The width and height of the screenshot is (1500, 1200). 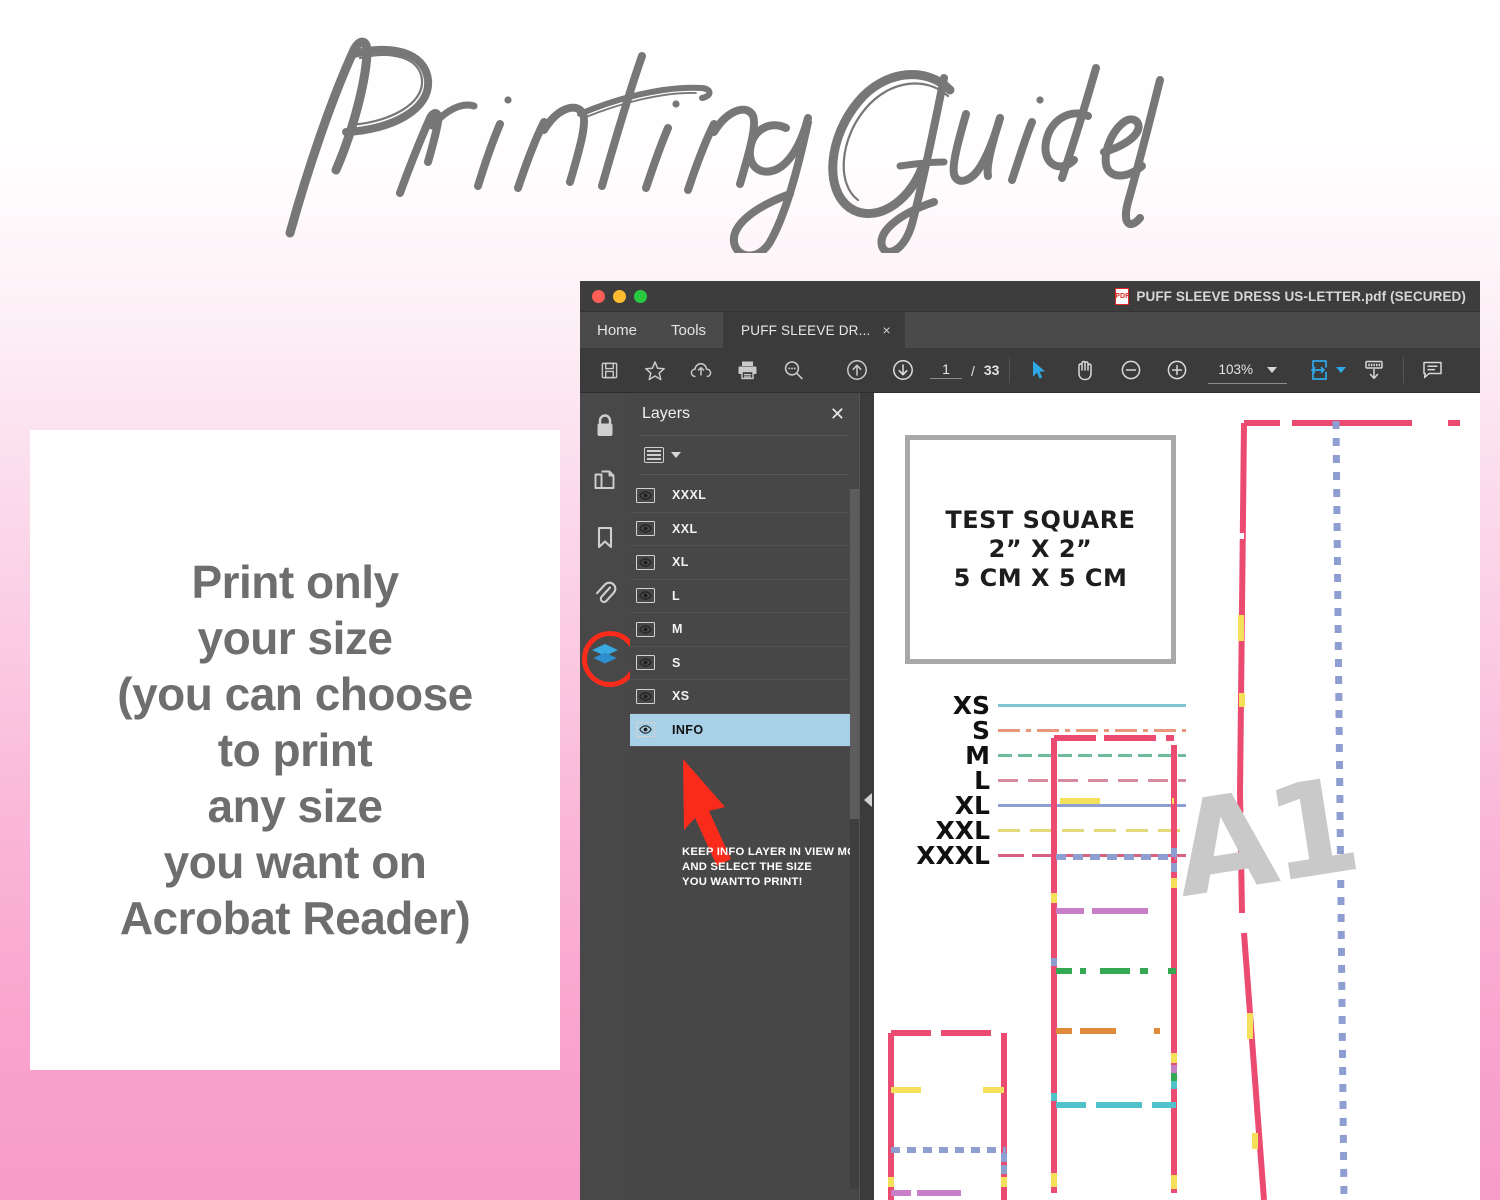 What do you see at coordinates (964, 370) in the screenshot?
I see `page-navigation: 1 / 33` at bounding box center [964, 370].